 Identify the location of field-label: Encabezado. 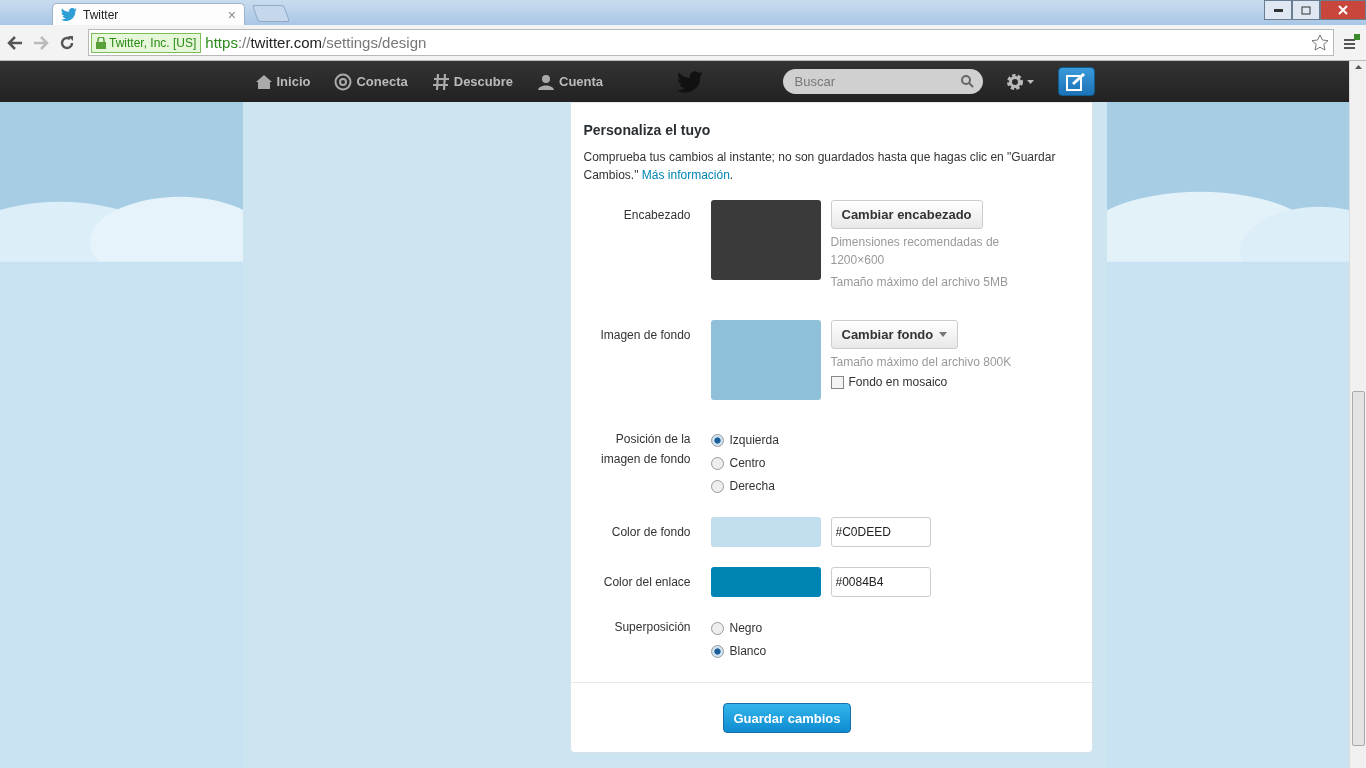
(656, 215).